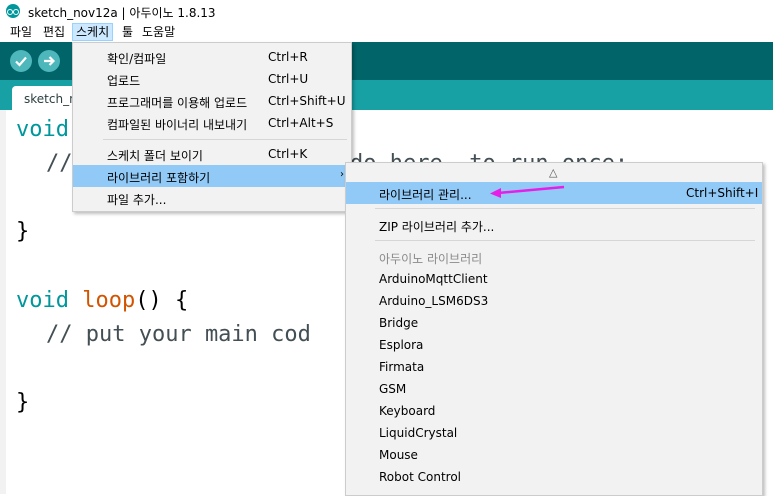  Describe the element at coordinates (158, 32) in the screenshot. I see `menu-help: 도움말` at that location.